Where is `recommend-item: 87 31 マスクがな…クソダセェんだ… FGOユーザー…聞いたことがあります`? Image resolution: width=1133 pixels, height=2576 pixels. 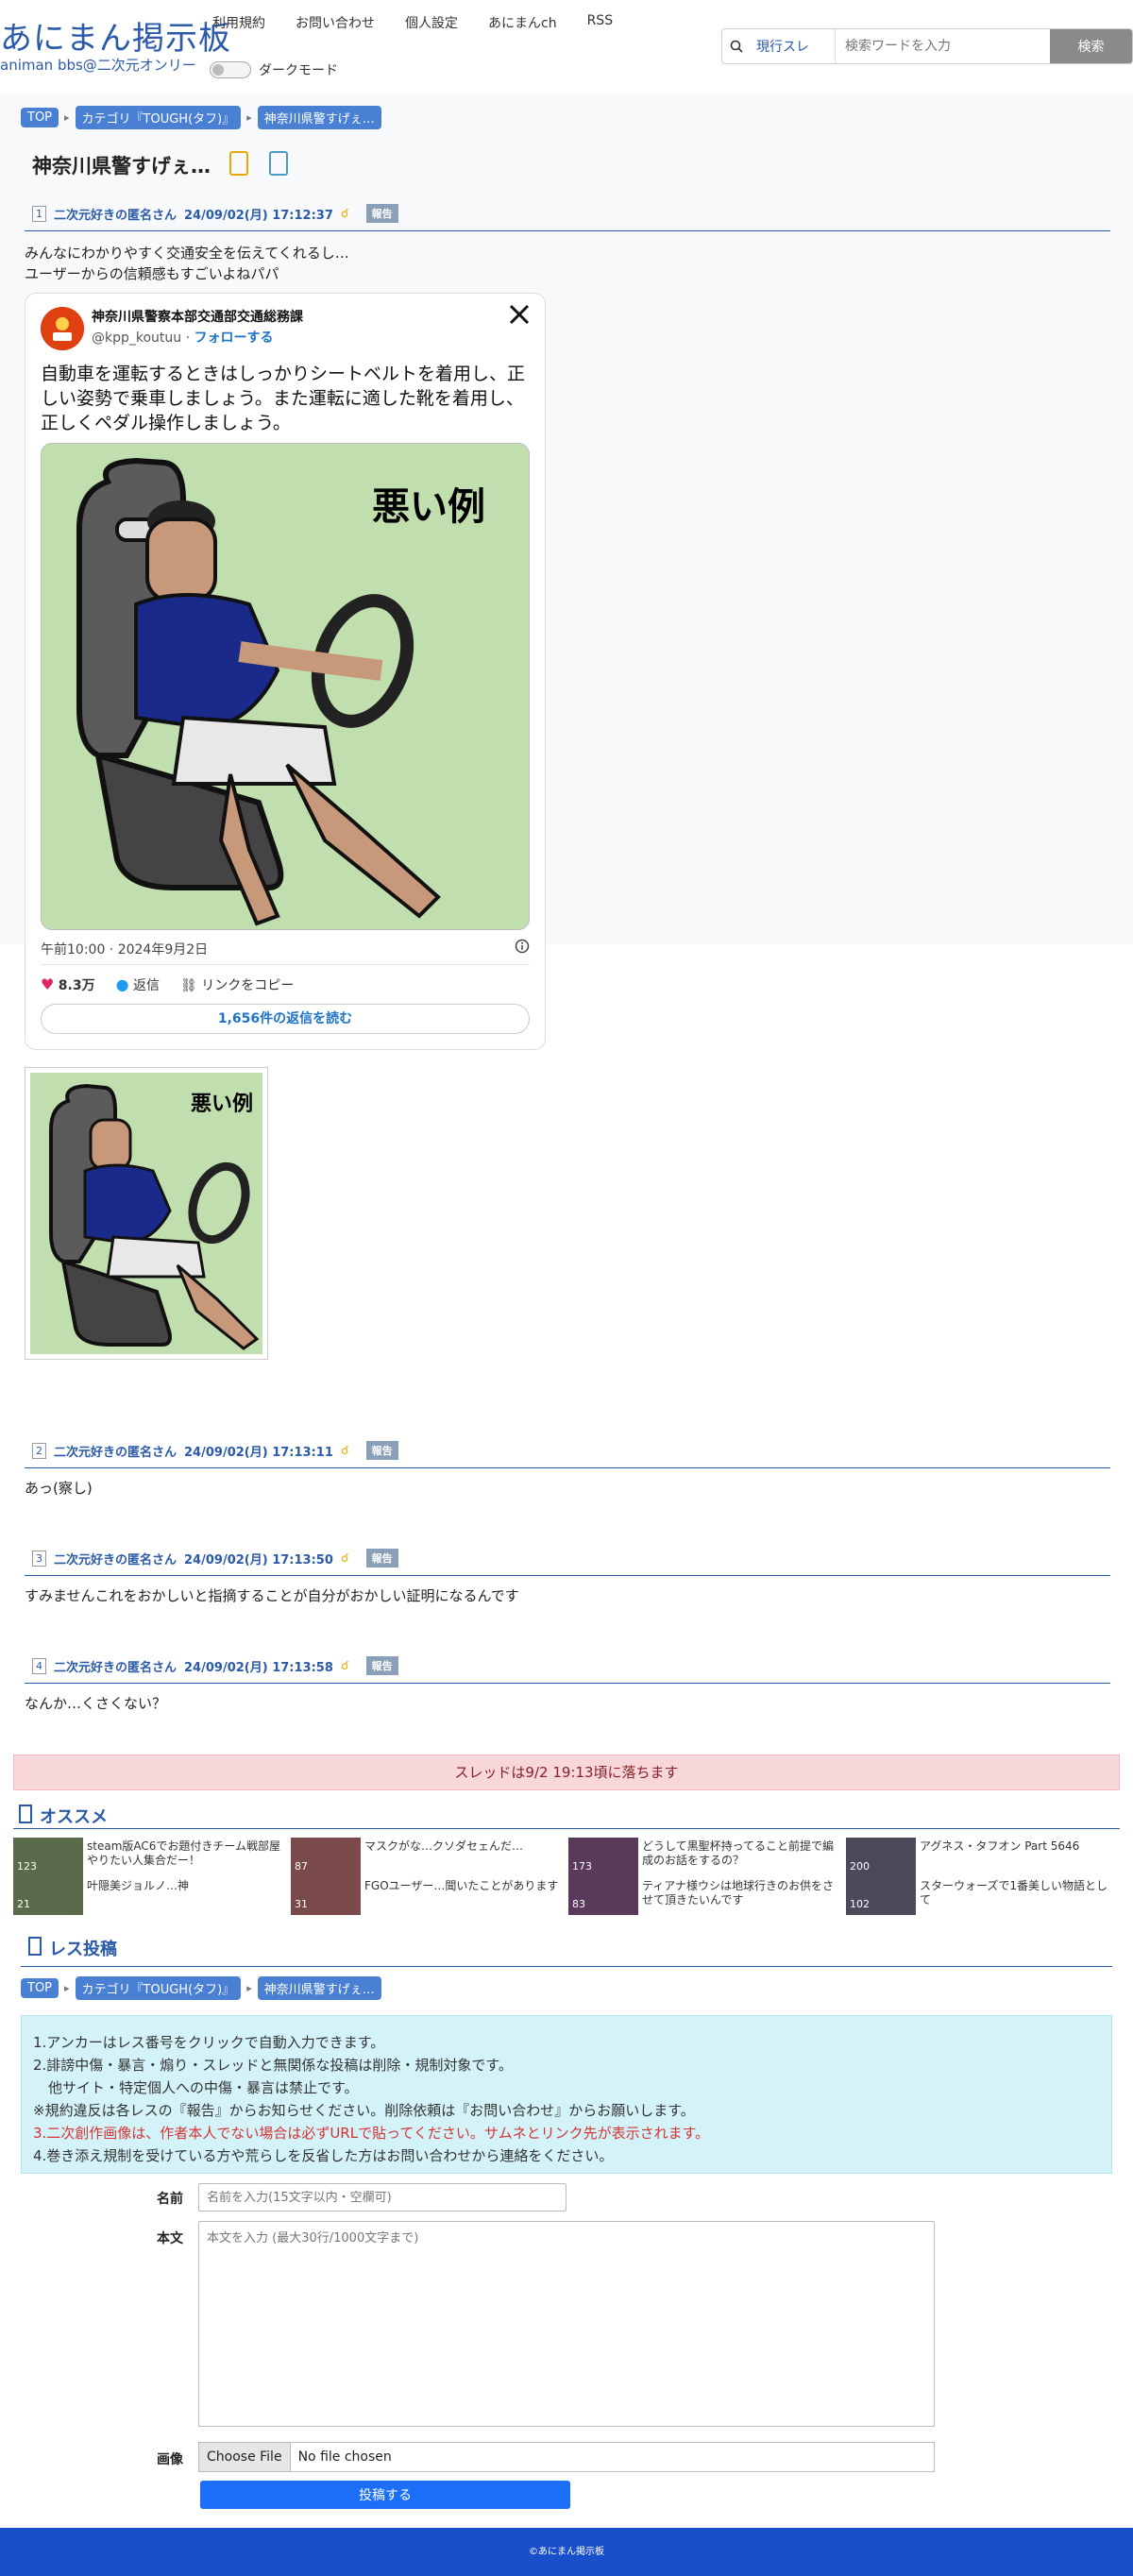 recommend-item: 87 31 マスクがな…クソダセェんだ… FGOユーザー…聞いたことがあります is located at coordinates (429, 1876).